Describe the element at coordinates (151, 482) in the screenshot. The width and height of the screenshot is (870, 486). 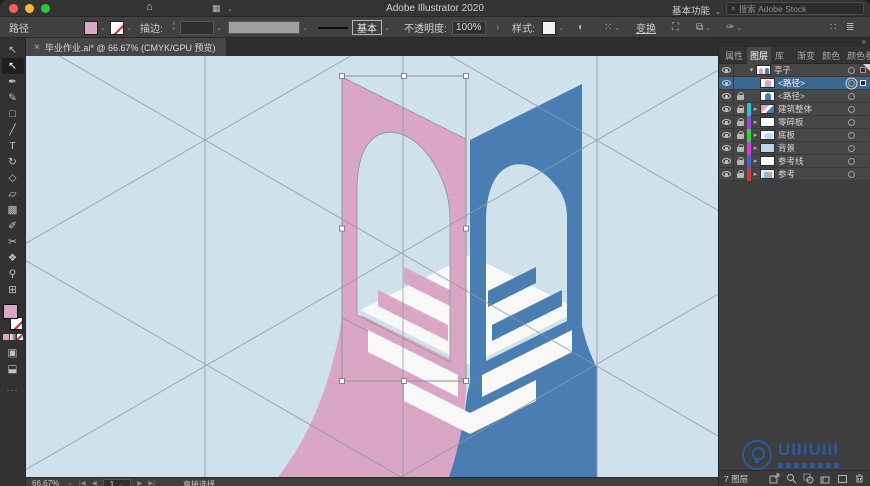
I see `last-artboard-button: ▶|` at that location.